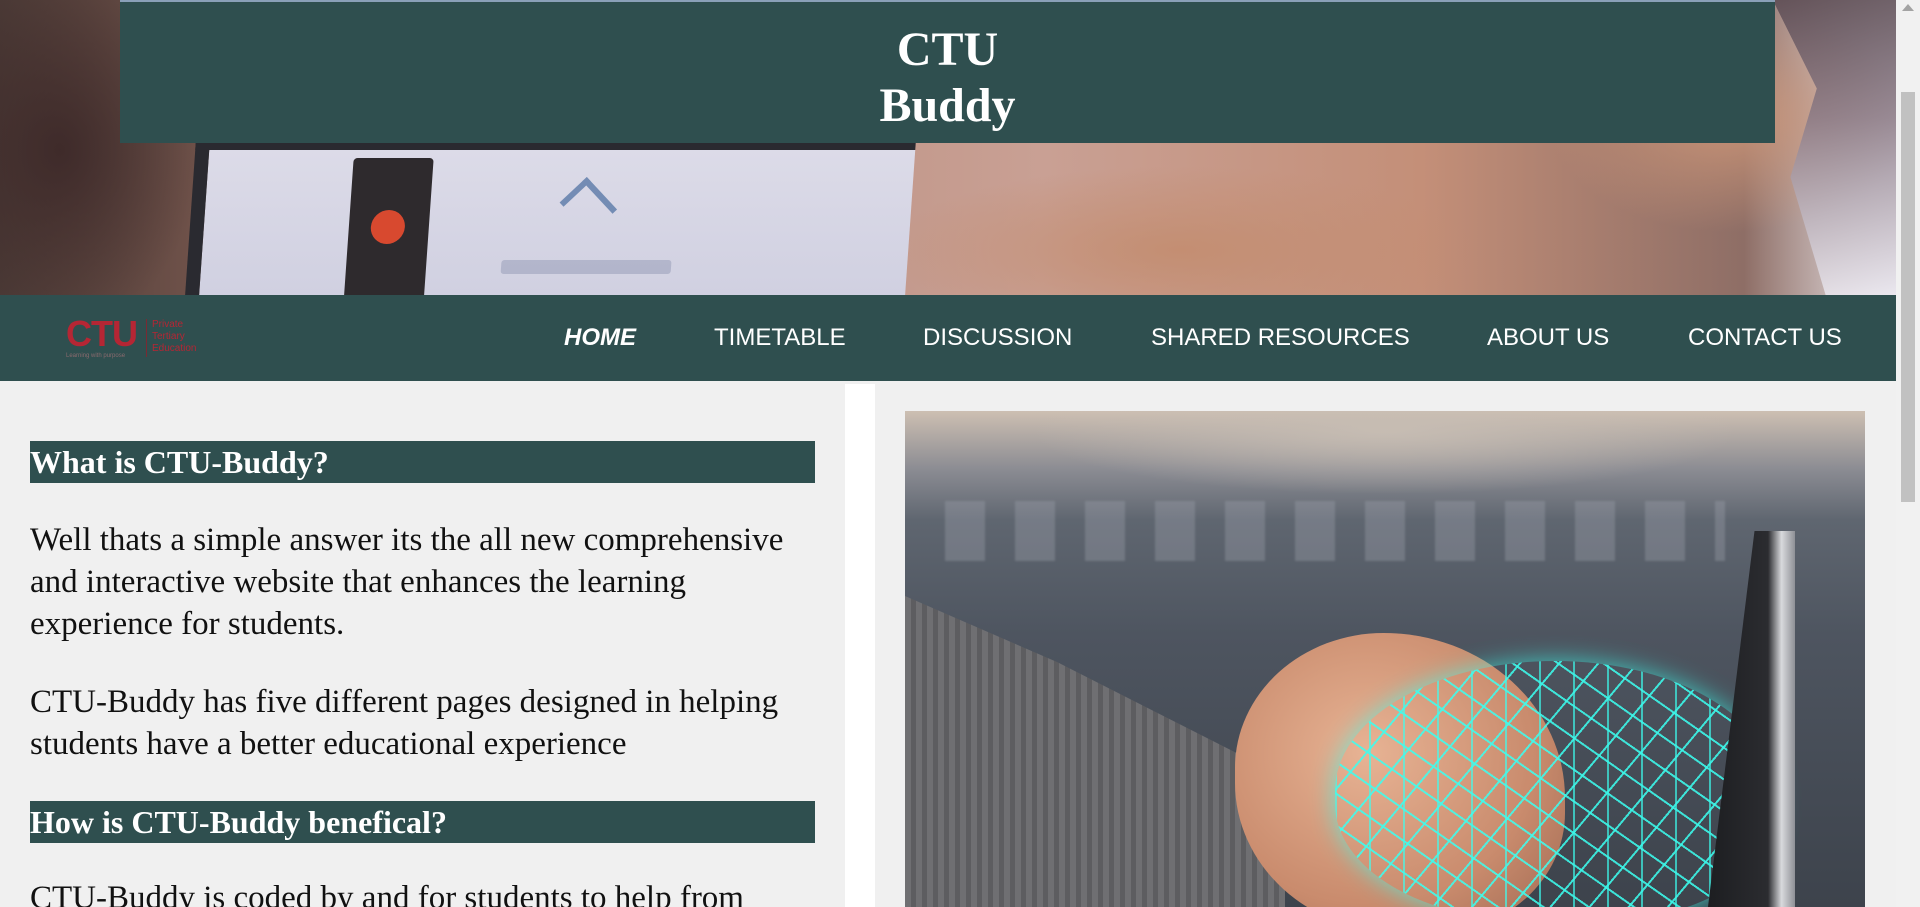  What do you see at coordinates (1765, 338) in the screenshot?
I see `nav-contact-us: CONTACT US` at bounding box center [1765, 338].